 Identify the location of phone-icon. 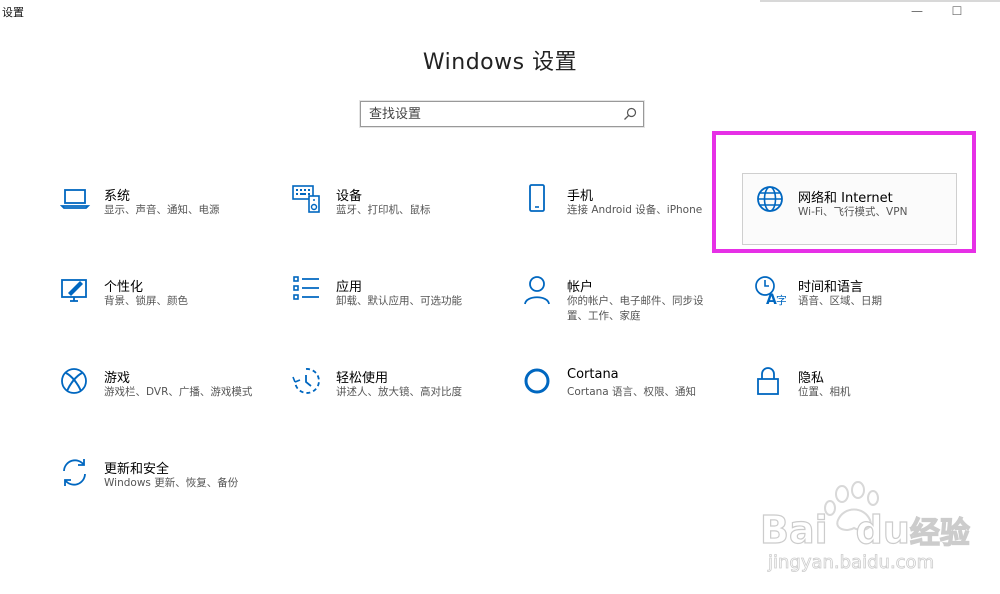
(539, 200).